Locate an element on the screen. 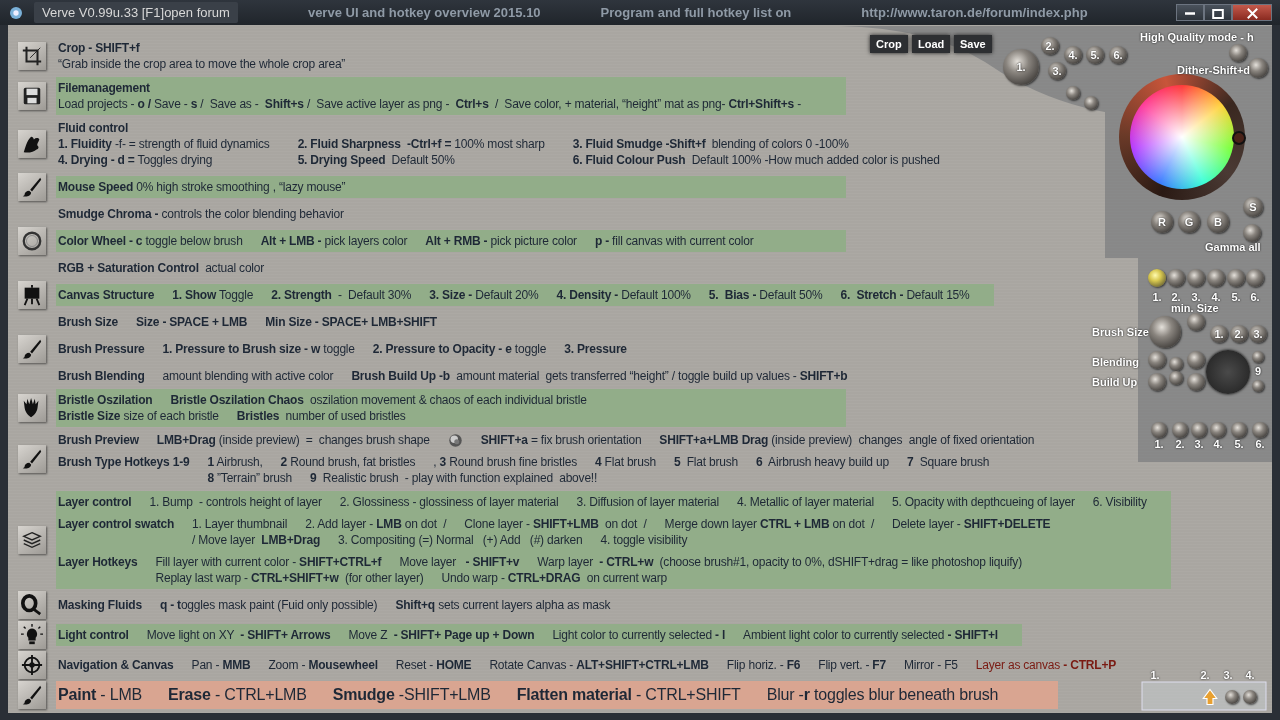 This screenshot has height=720, width=1280. hotkey-text: 4. Metallic of layer material is located at coordinates (805, 502).